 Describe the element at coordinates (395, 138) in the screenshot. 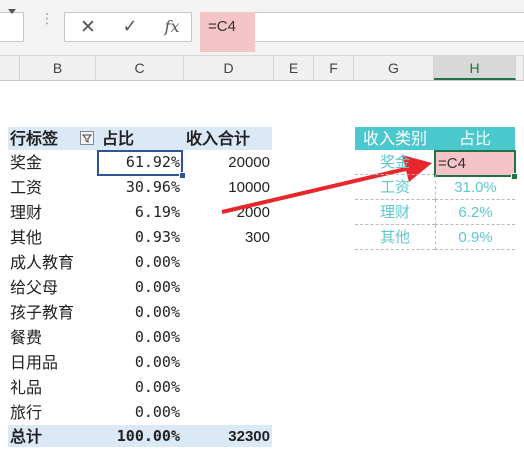

I see `summary-header-category: 收入类别` at that location.